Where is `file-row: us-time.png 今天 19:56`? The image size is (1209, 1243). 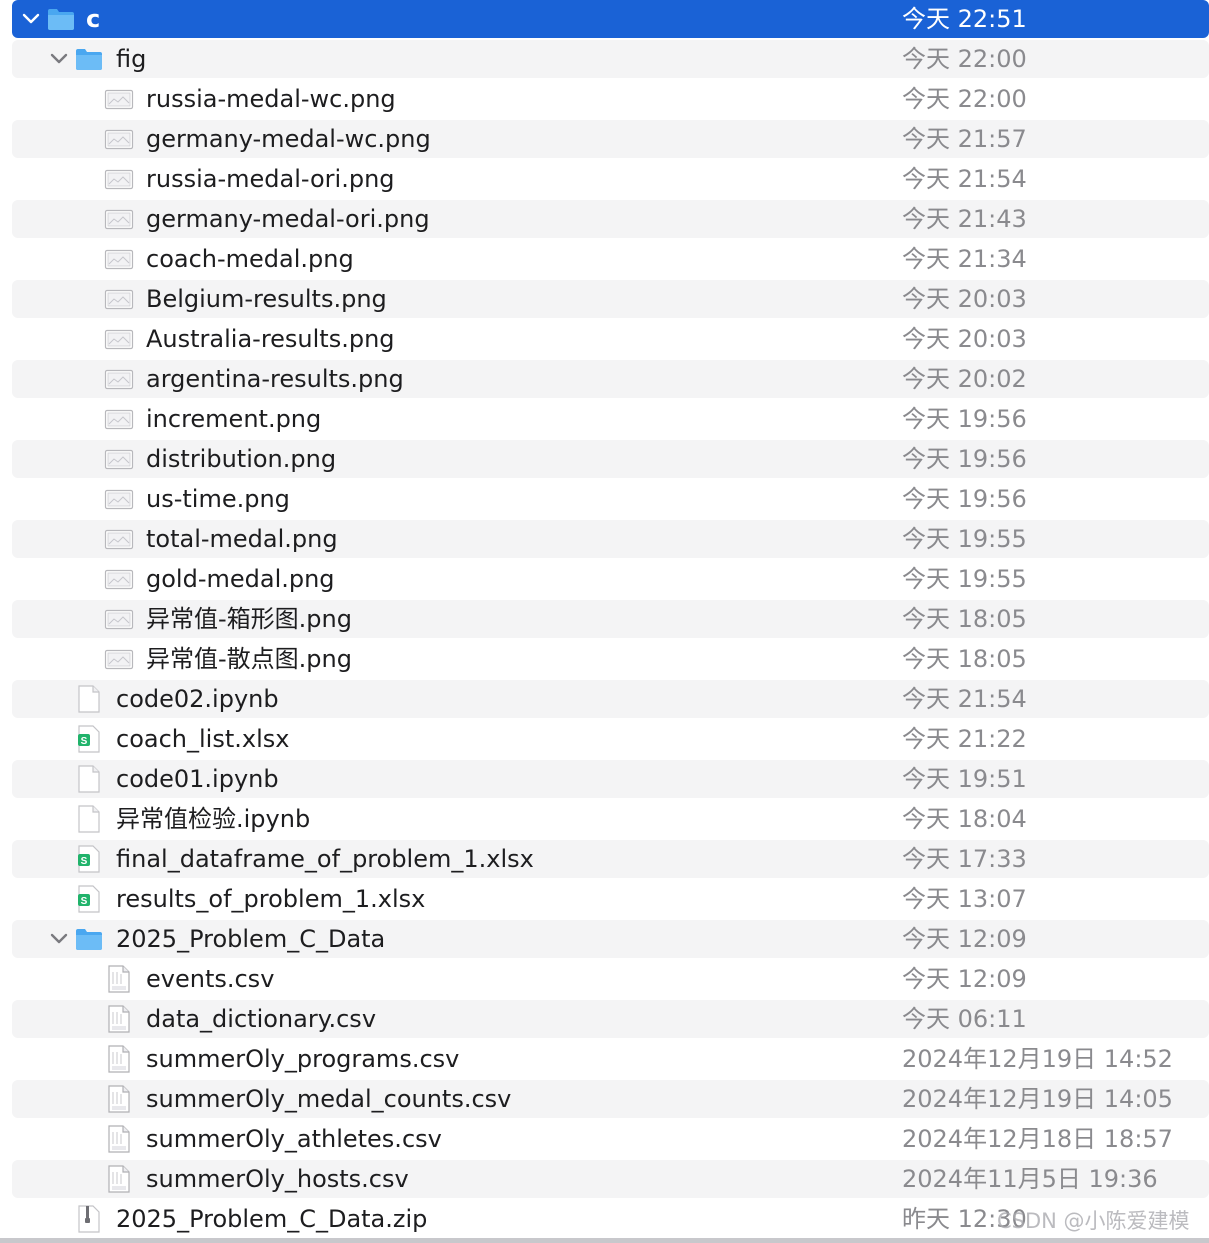
file-row: us-time.png 今天 19:56 is located at coordinates (610, 499).